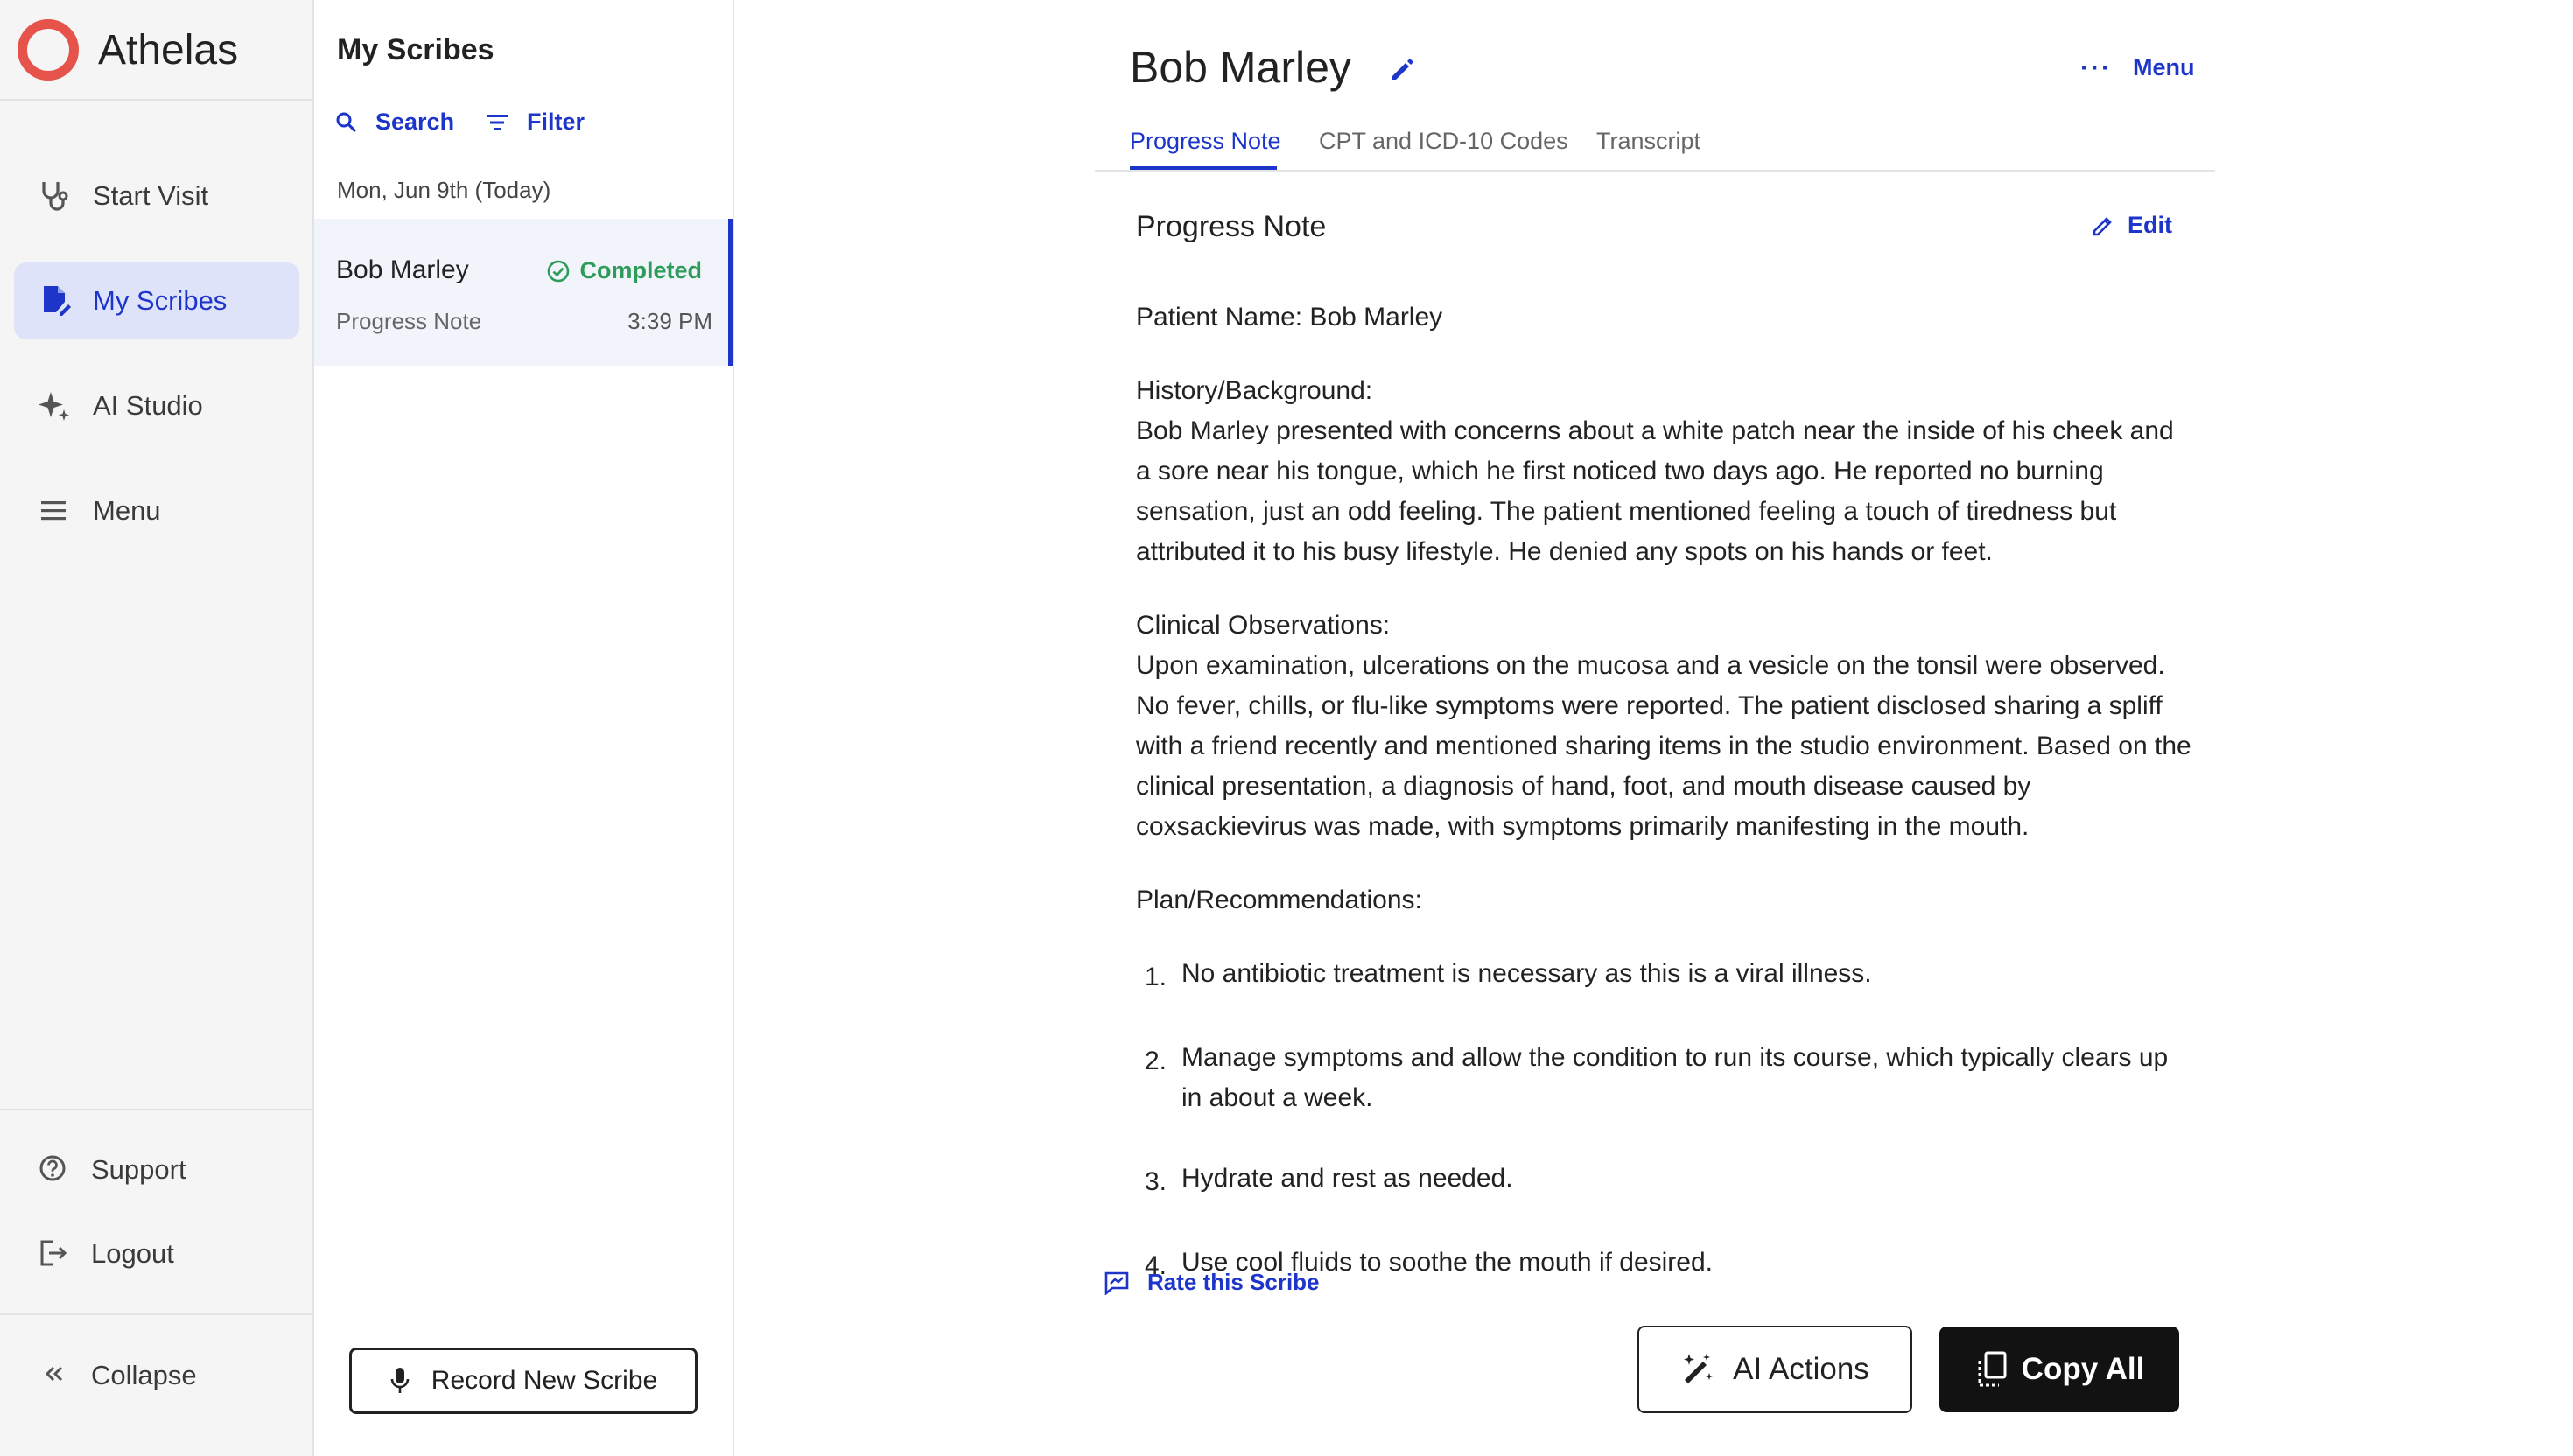 The height and width of the screenshot is (1456, 2573). What do you see at coordinates (415, 49) in the screenshot?
I see `panel-title: My Scribes` at bounding box center [415, 49].